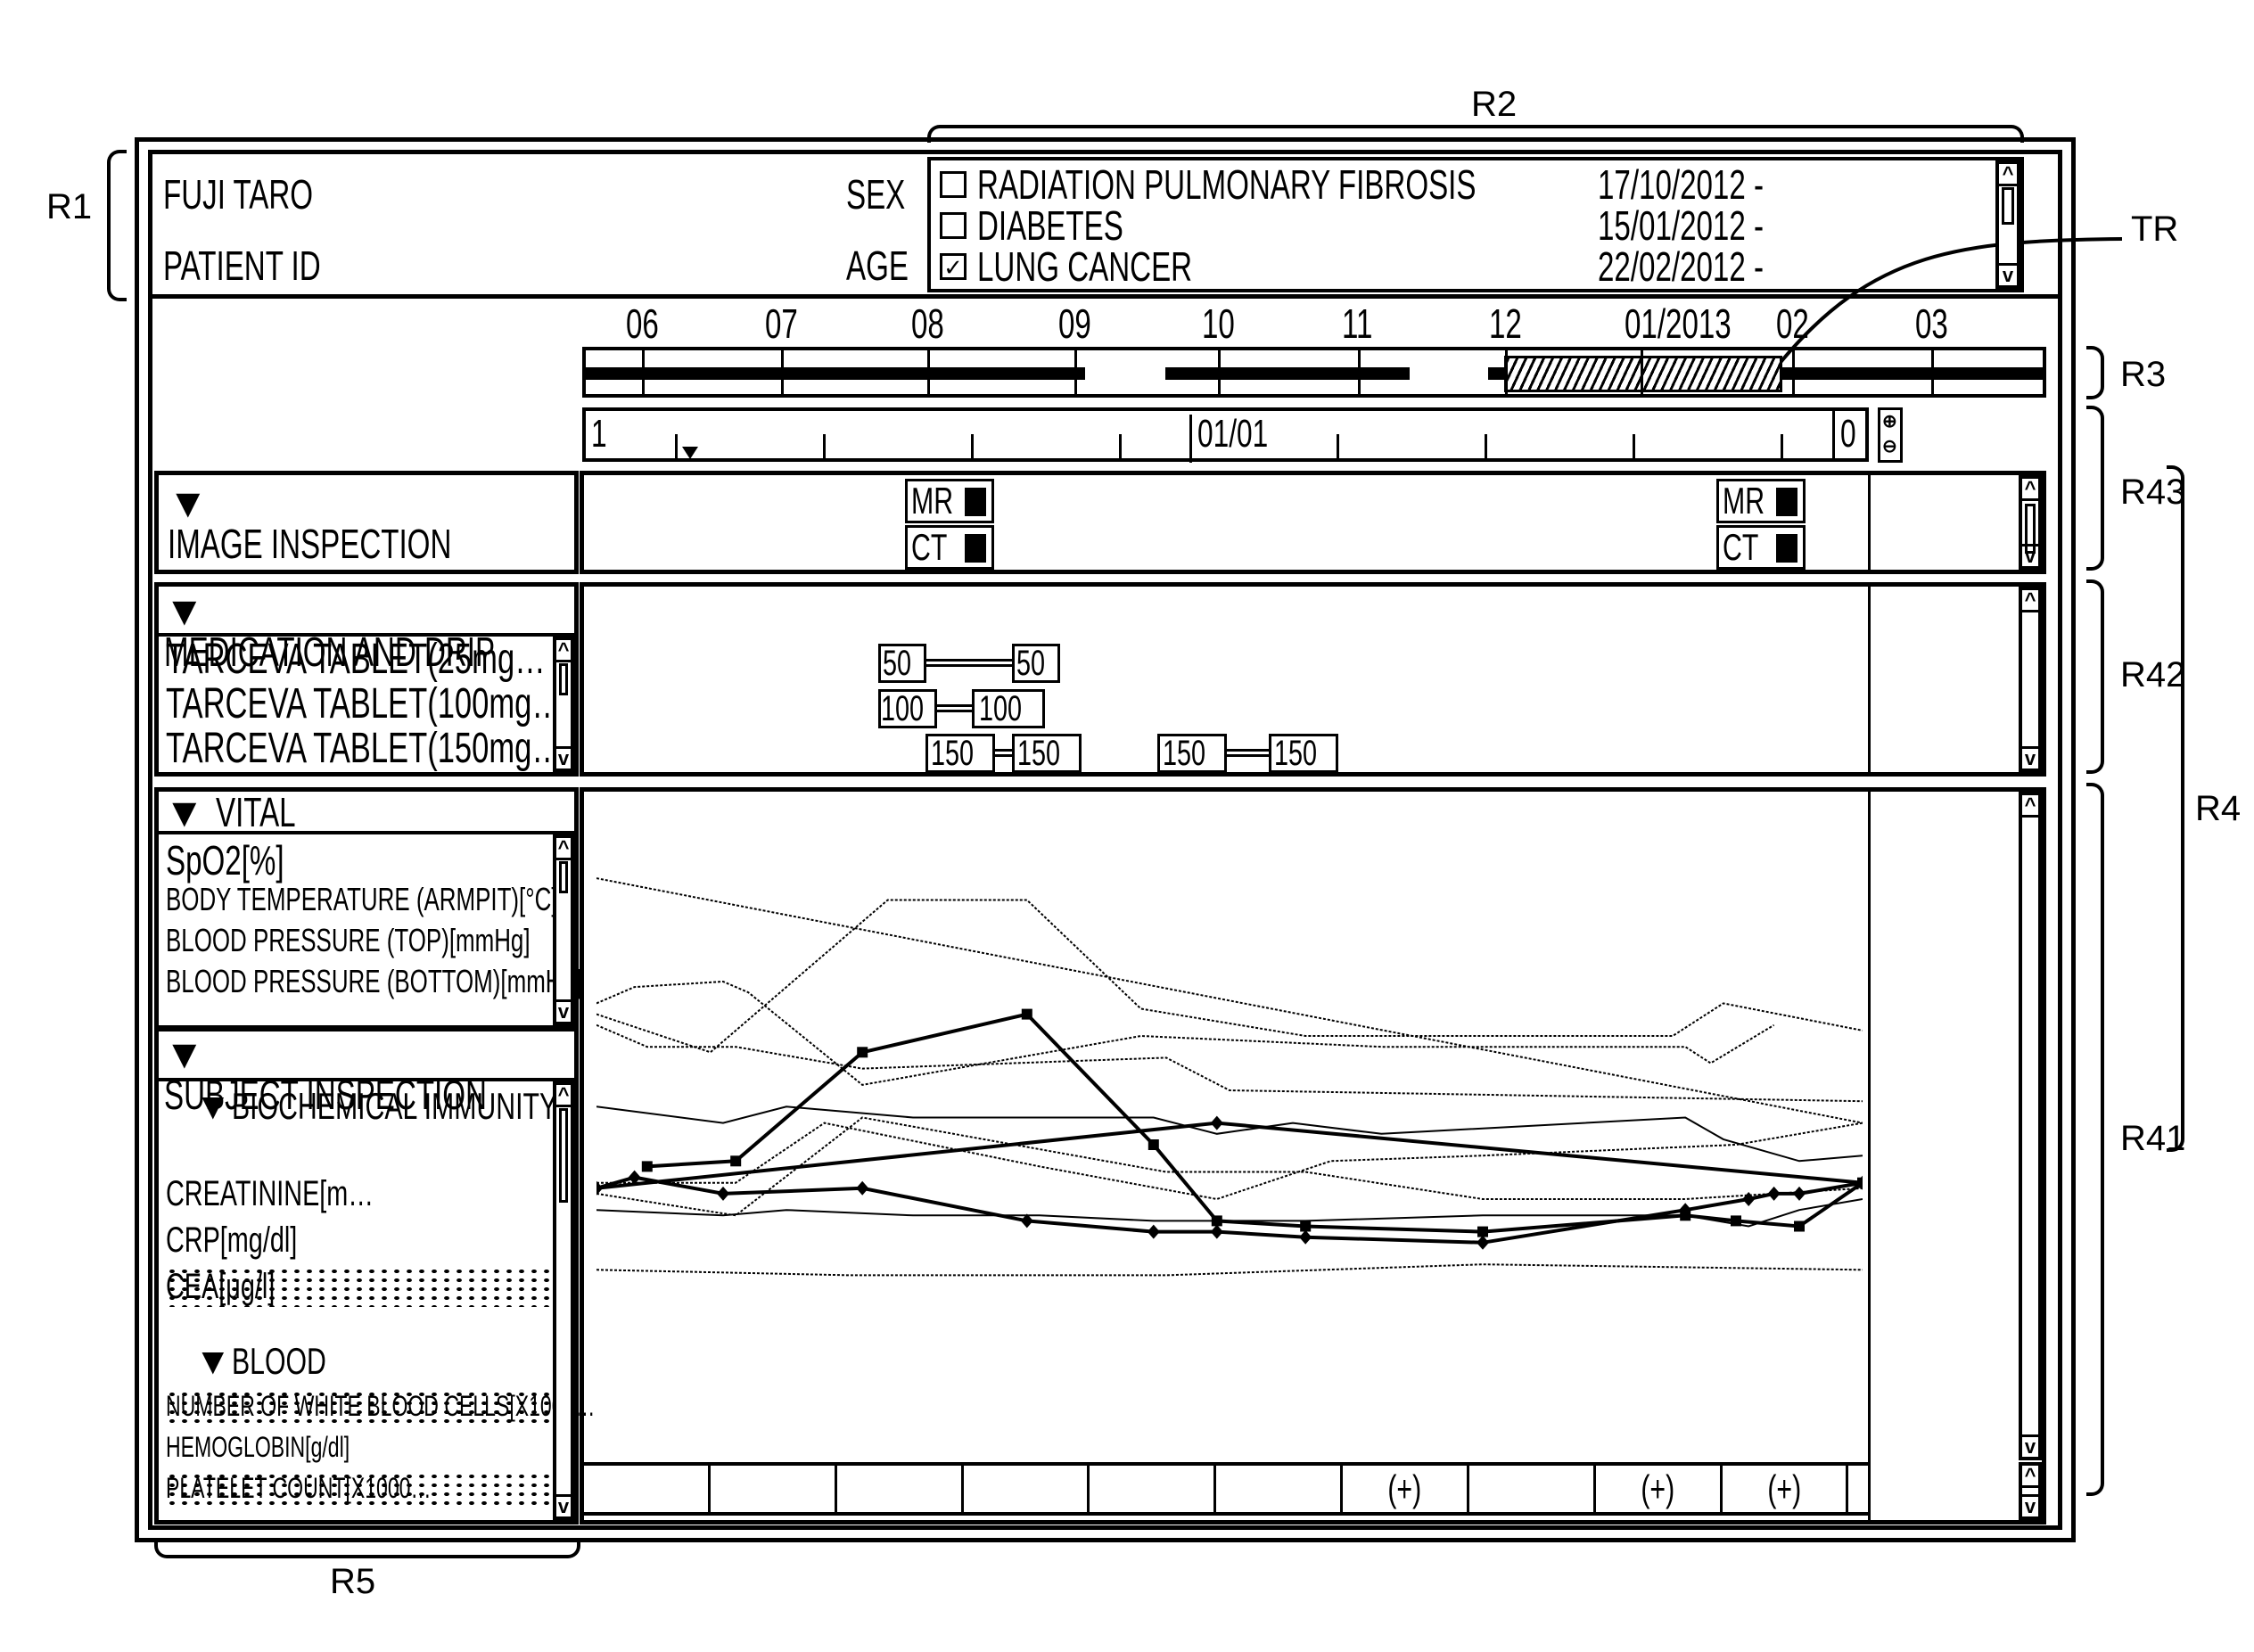  Describe the element at coordinates (394, 630) in the screenshot. I see `medication-title: ▼ MEDICATION AND DRIP` at that location.